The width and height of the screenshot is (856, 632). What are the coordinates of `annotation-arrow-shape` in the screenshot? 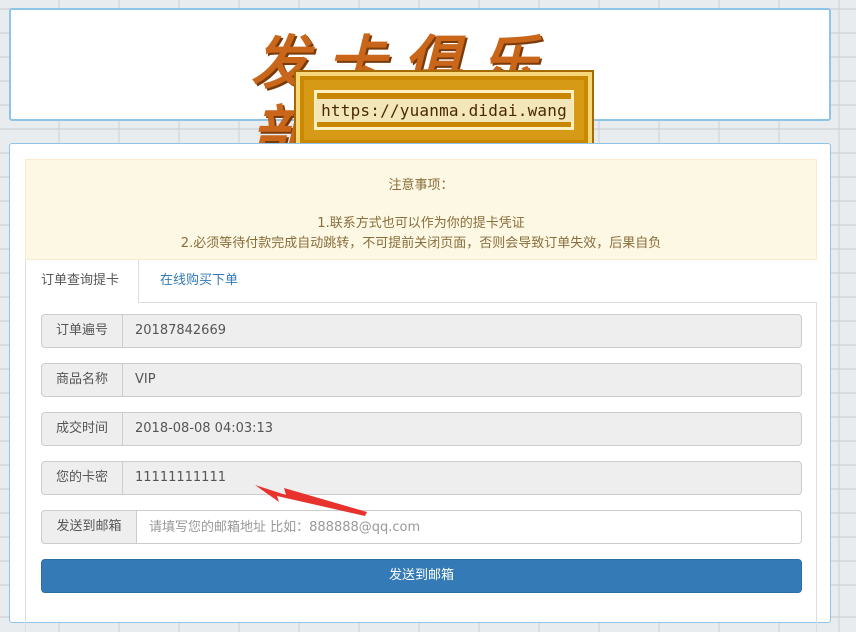 It's located at (311, 500).